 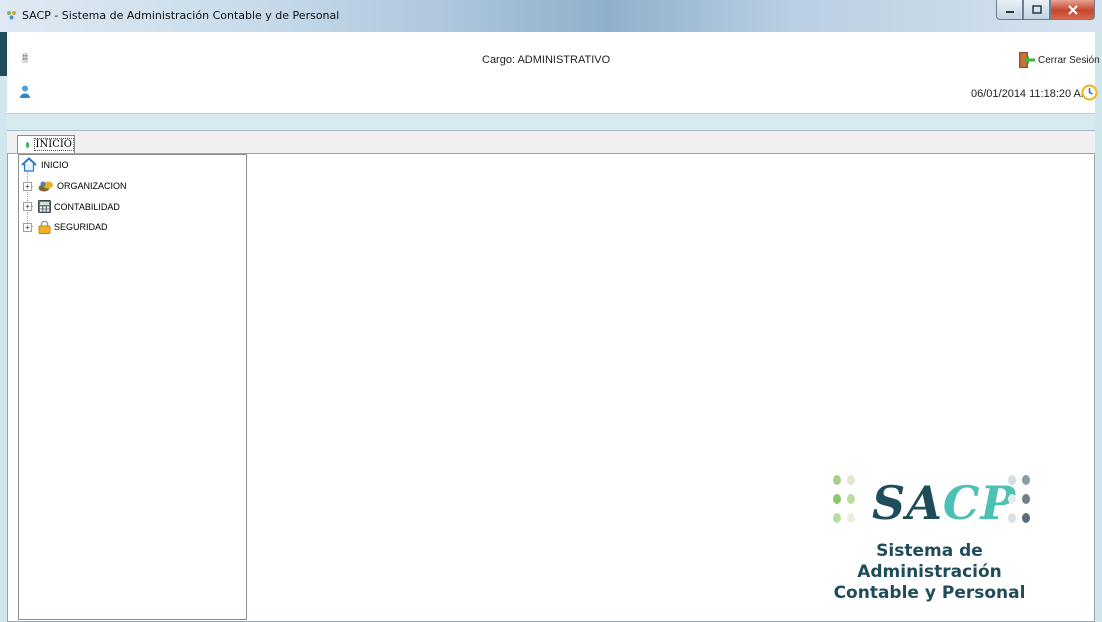 What do you see at coordinates (944, 503) in the screenshot?
I see `logo-wordmark: SACP` at bounding box center [944, 503].